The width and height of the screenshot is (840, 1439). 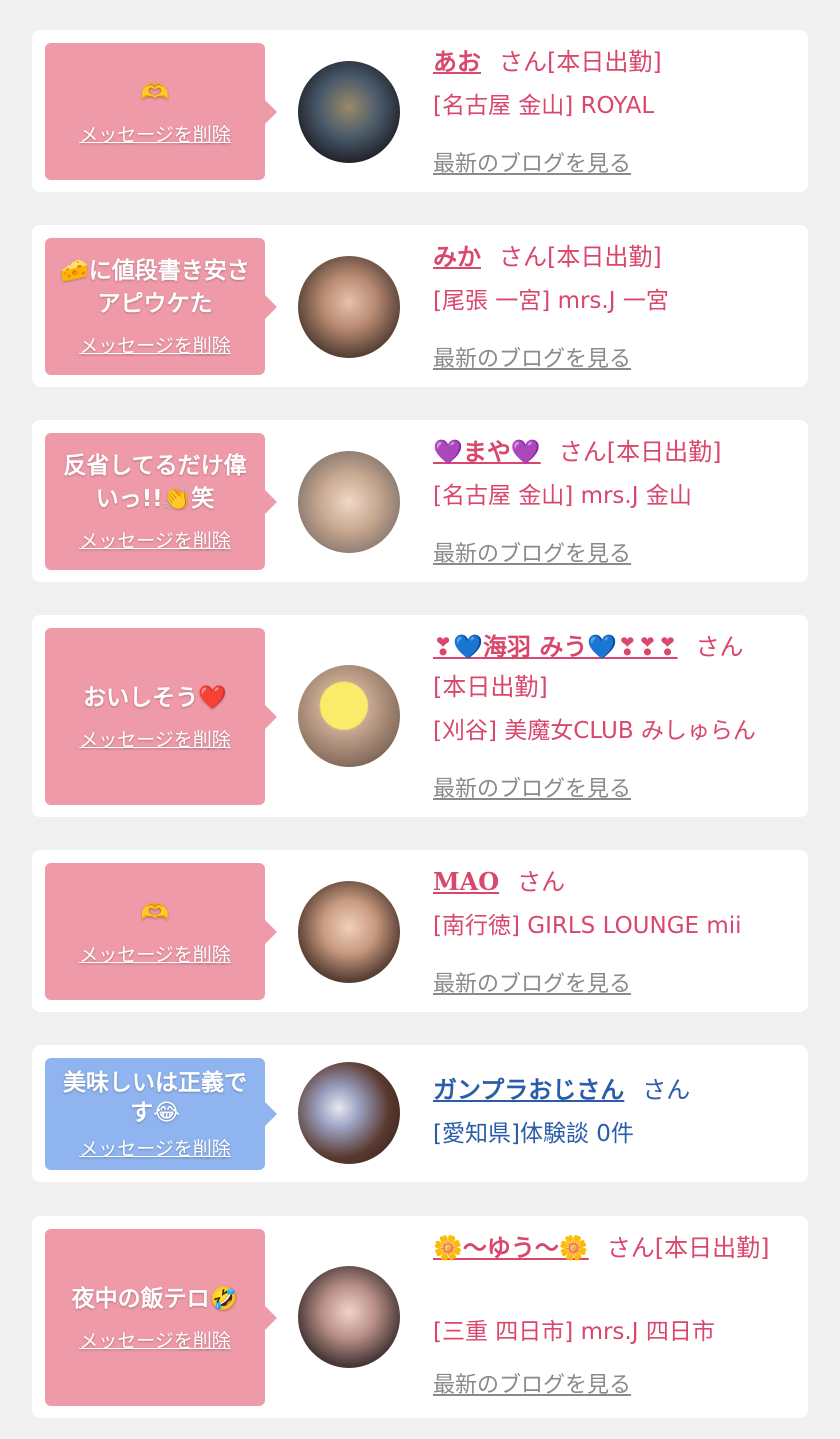 What do you see at coordinates (544, 106) in the screenshot?
I see `shop-label: [名古屋 金山] ROYAL` at bounding box center [544, 106].